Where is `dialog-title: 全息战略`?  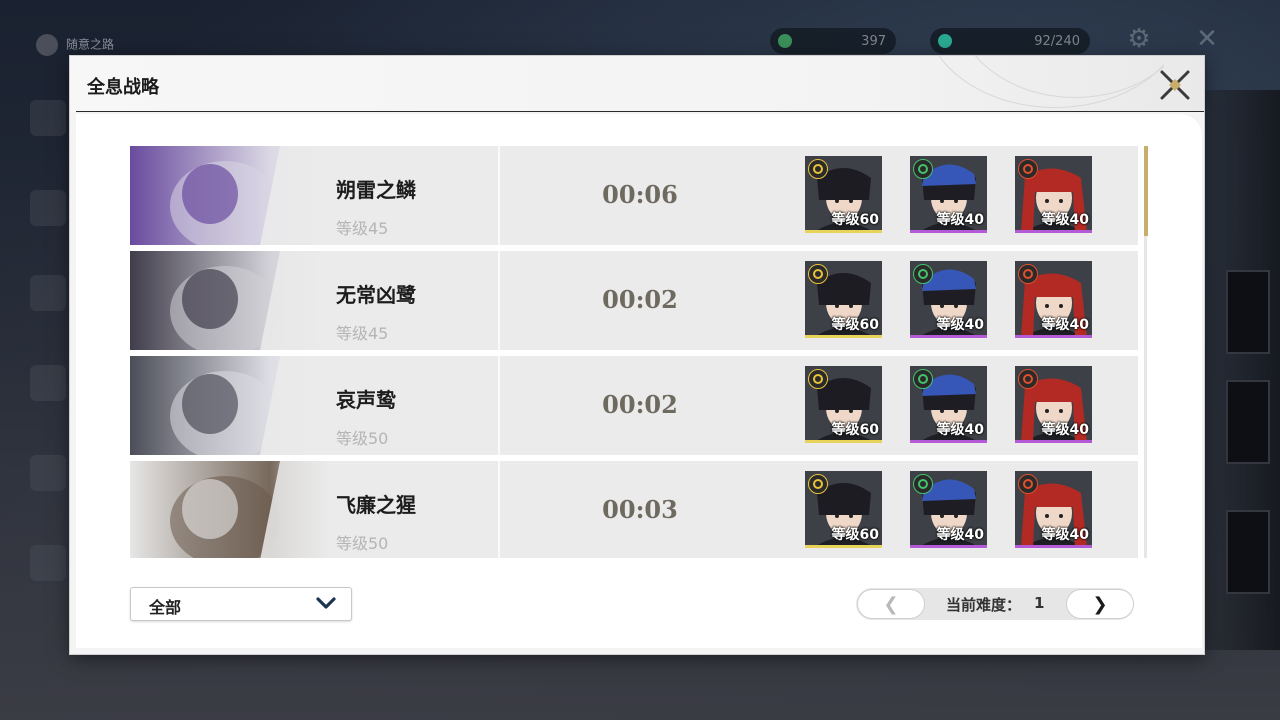 dialog-title: 全息战略 is located at coordinates (123, 87).